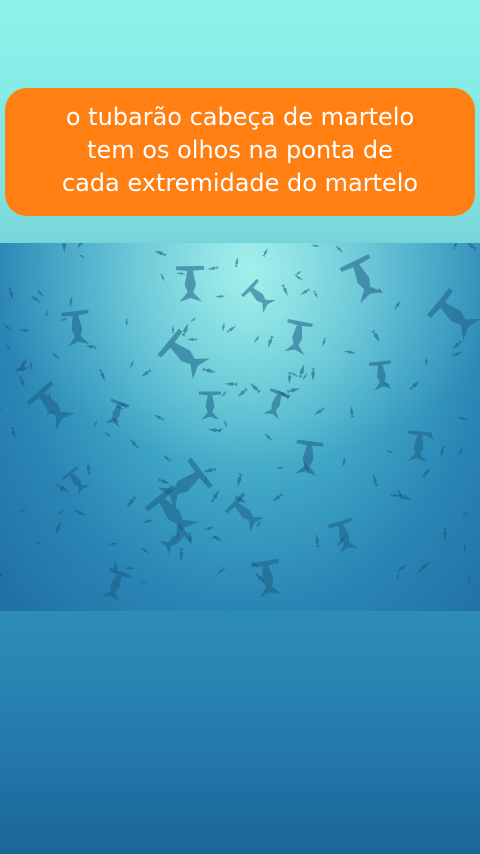  I want to click on caption-line-1: o tubarão cabeça de martelo, so click(240, 117).